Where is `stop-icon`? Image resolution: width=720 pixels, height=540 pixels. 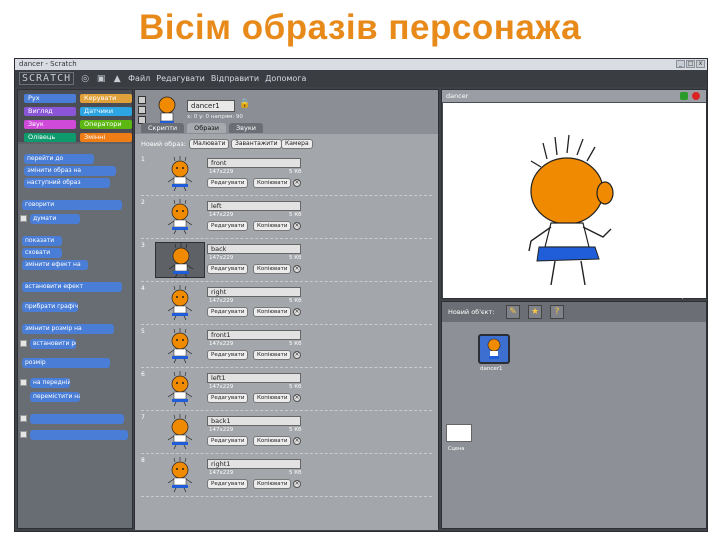
stop-icon is located at coordinates (696, 96).